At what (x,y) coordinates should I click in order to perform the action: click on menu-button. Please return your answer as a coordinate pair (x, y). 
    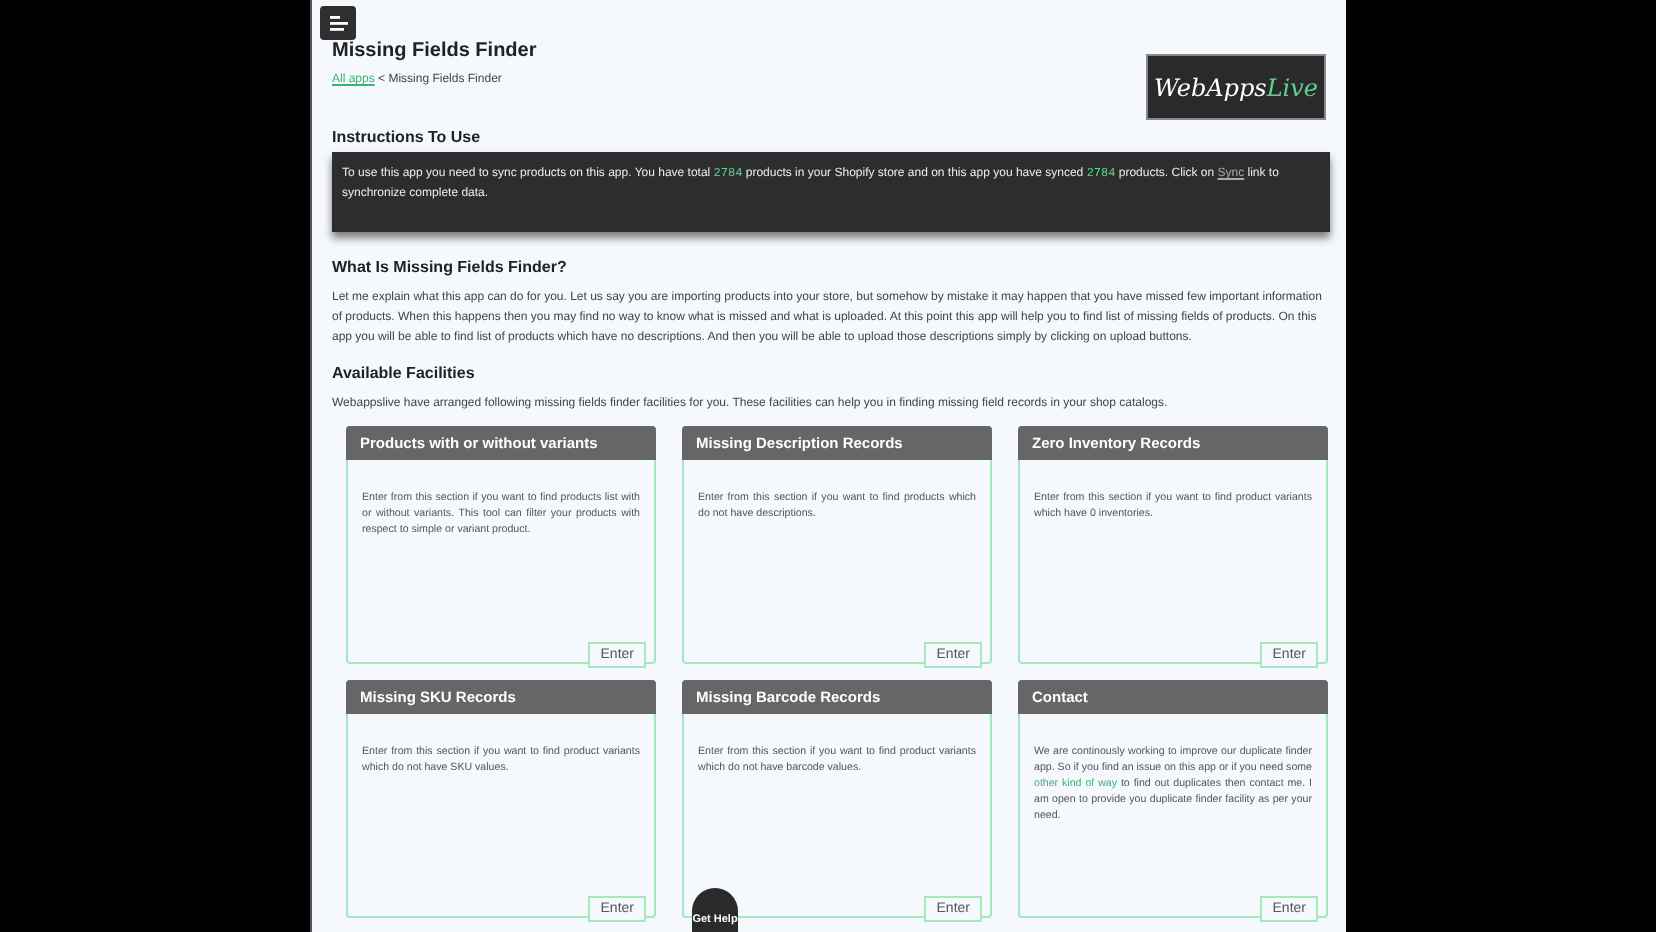
    Looking at the image, I should click on (338, 23).